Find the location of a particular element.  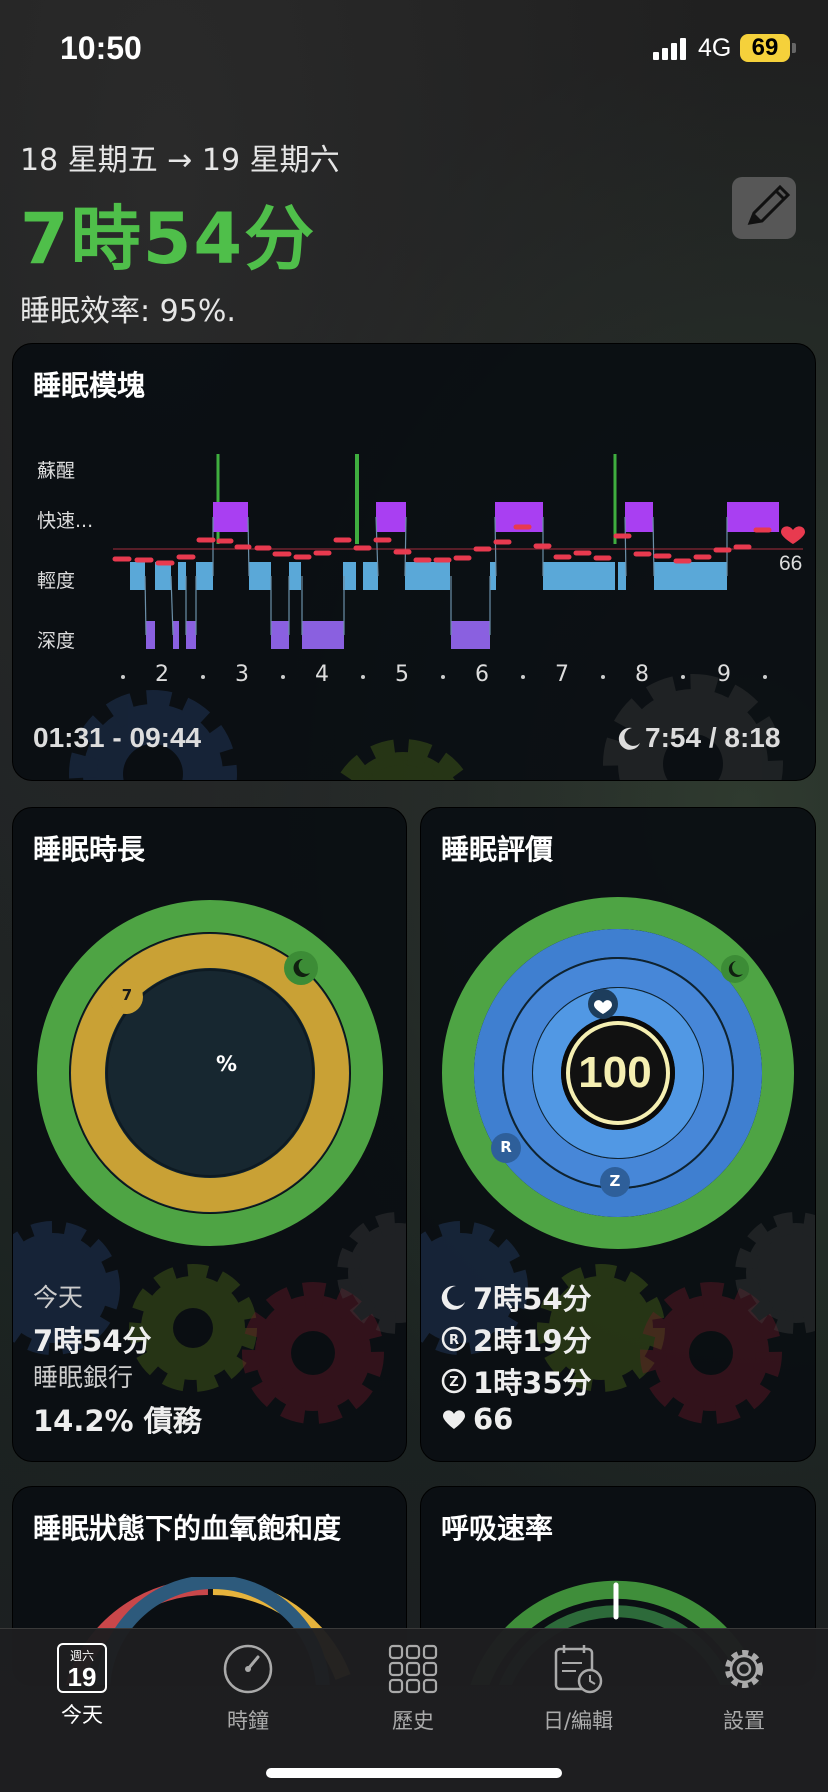

ring-hour-badge: 7 is located at coordinates (127, 995).